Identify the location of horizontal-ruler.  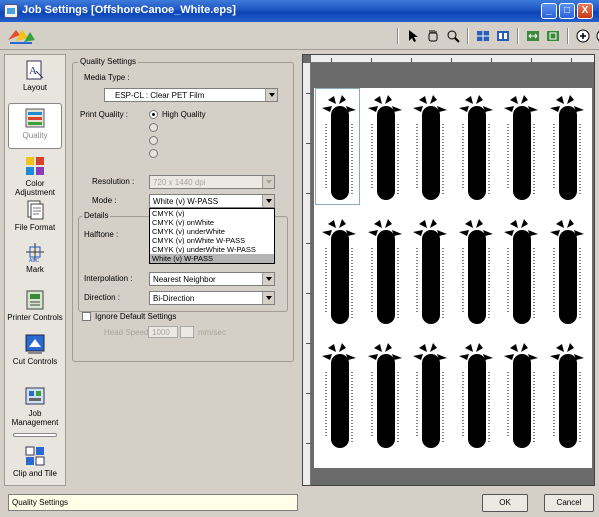
(452, 59).